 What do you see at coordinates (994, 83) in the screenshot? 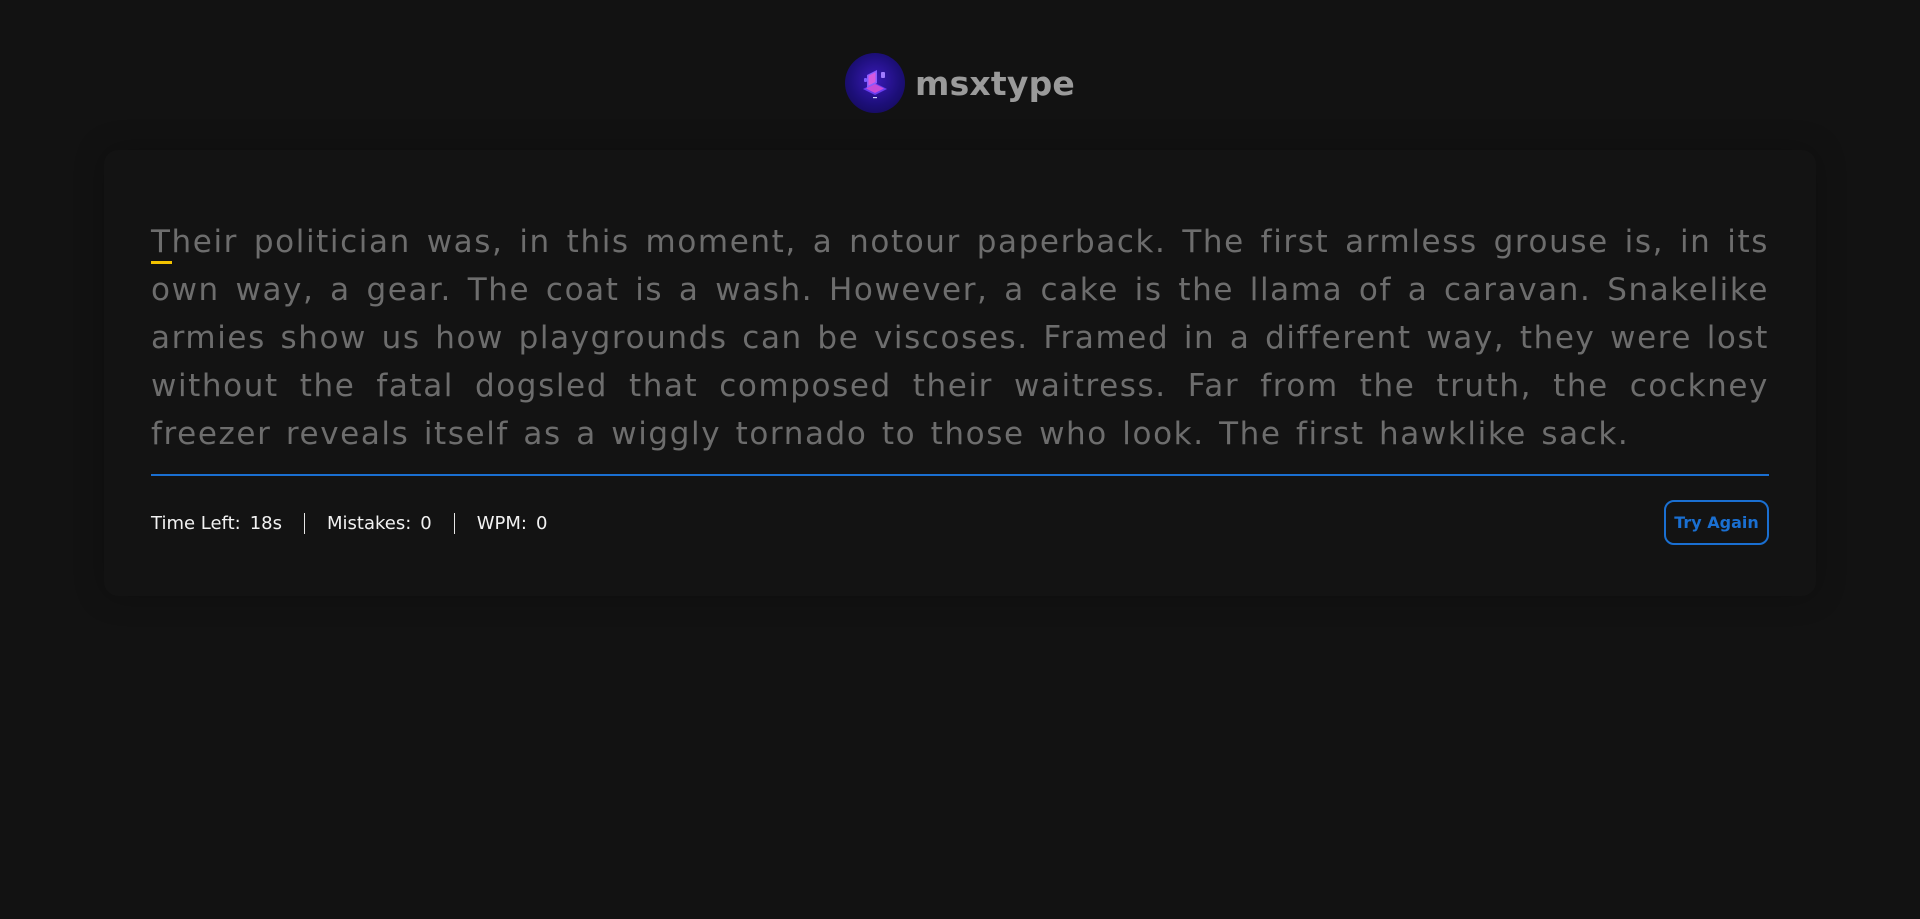
I see `brand-name: msxtype` at bounding box center [994, 83].